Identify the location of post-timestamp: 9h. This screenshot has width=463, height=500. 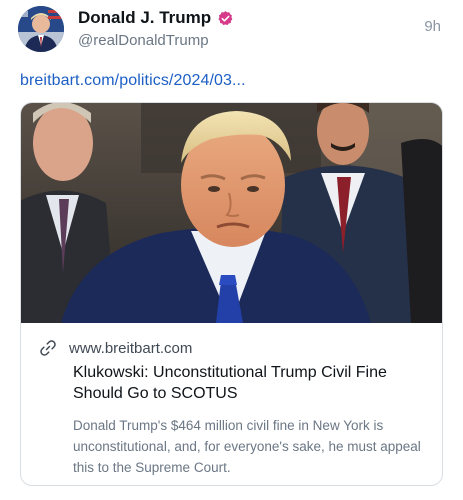
(432, 26).